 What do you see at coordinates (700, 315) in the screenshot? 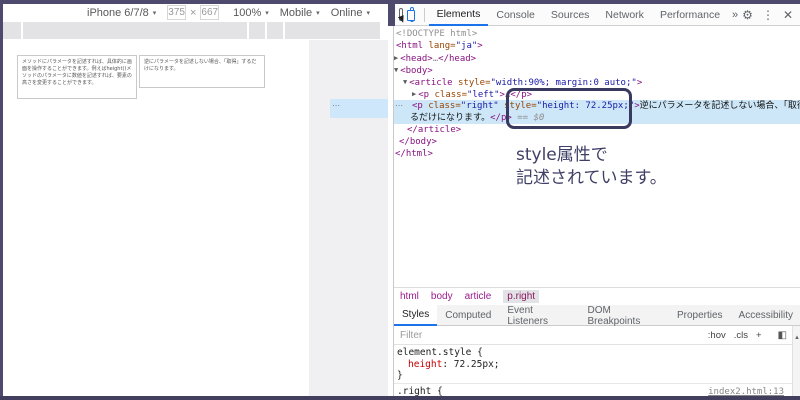
I see `sidebar-tab-properties: Properties` at bounding box center [700, 315].